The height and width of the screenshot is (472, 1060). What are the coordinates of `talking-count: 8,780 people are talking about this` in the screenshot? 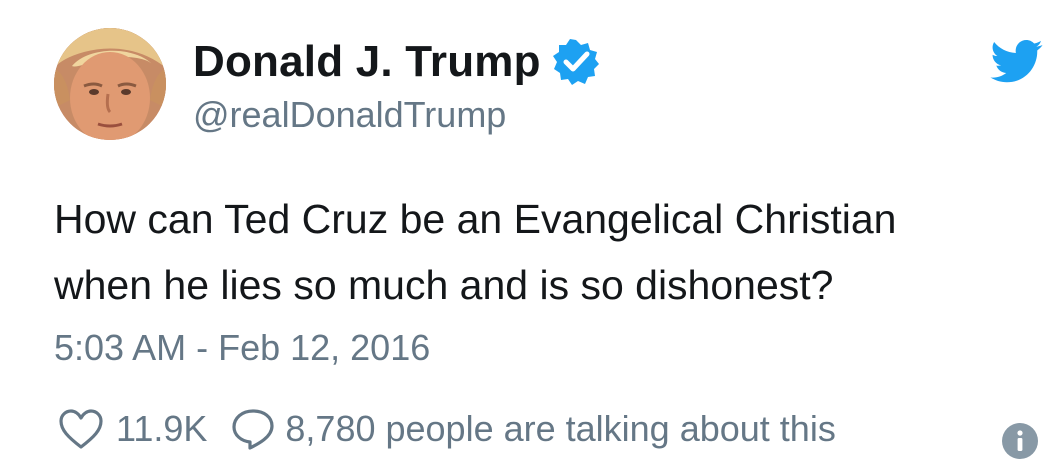 It's located at (560, 429).